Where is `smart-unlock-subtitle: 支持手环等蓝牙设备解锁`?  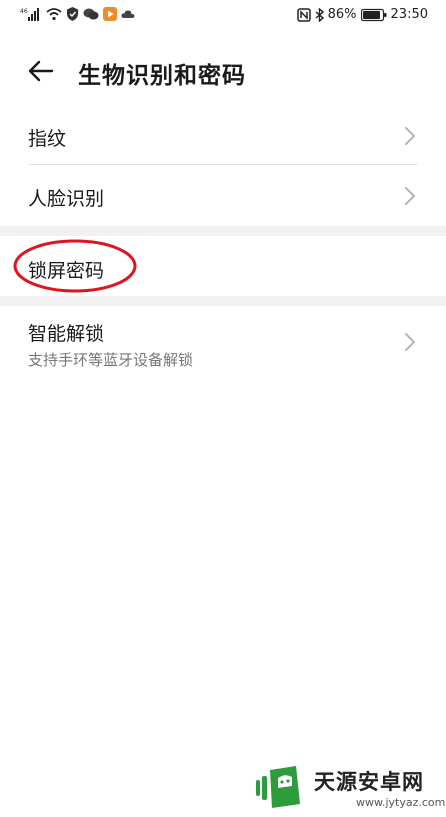
smart-unlock-subtitle: 支持手环等蓝牙设备解锁 is located at coordinates (111, 360).